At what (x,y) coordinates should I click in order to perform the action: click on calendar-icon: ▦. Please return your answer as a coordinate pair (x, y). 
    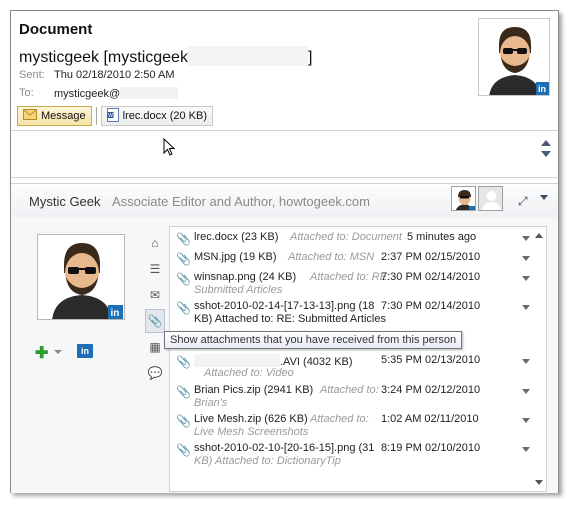
    Looking at the image, I should click on (155, 347).